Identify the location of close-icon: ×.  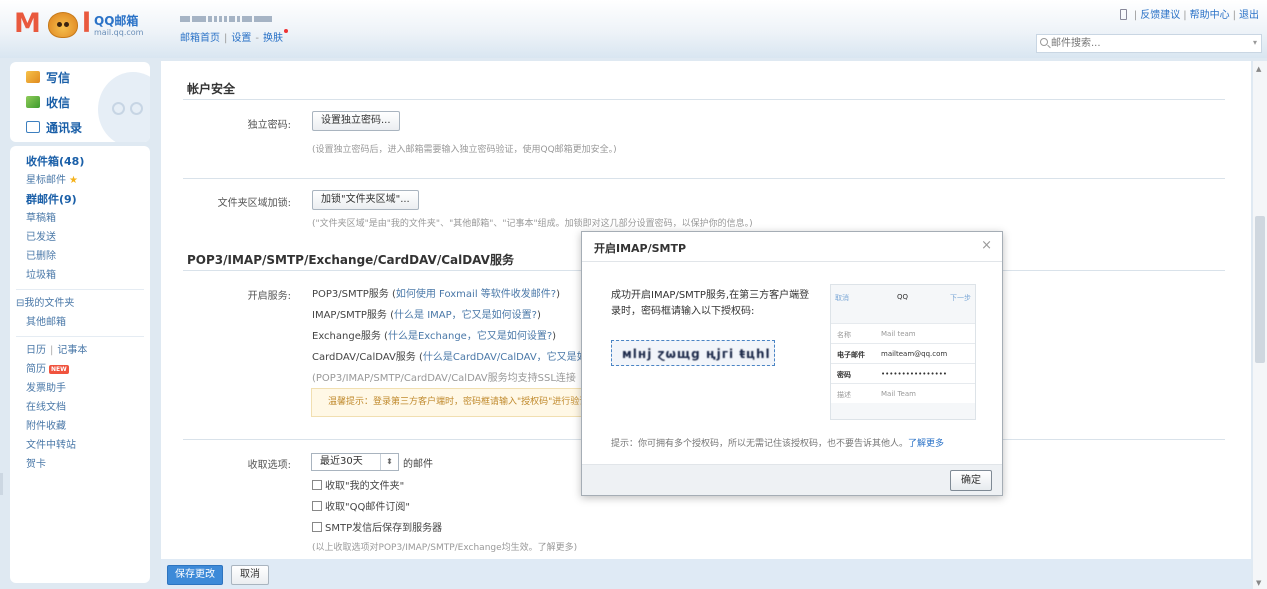
(986, 245).